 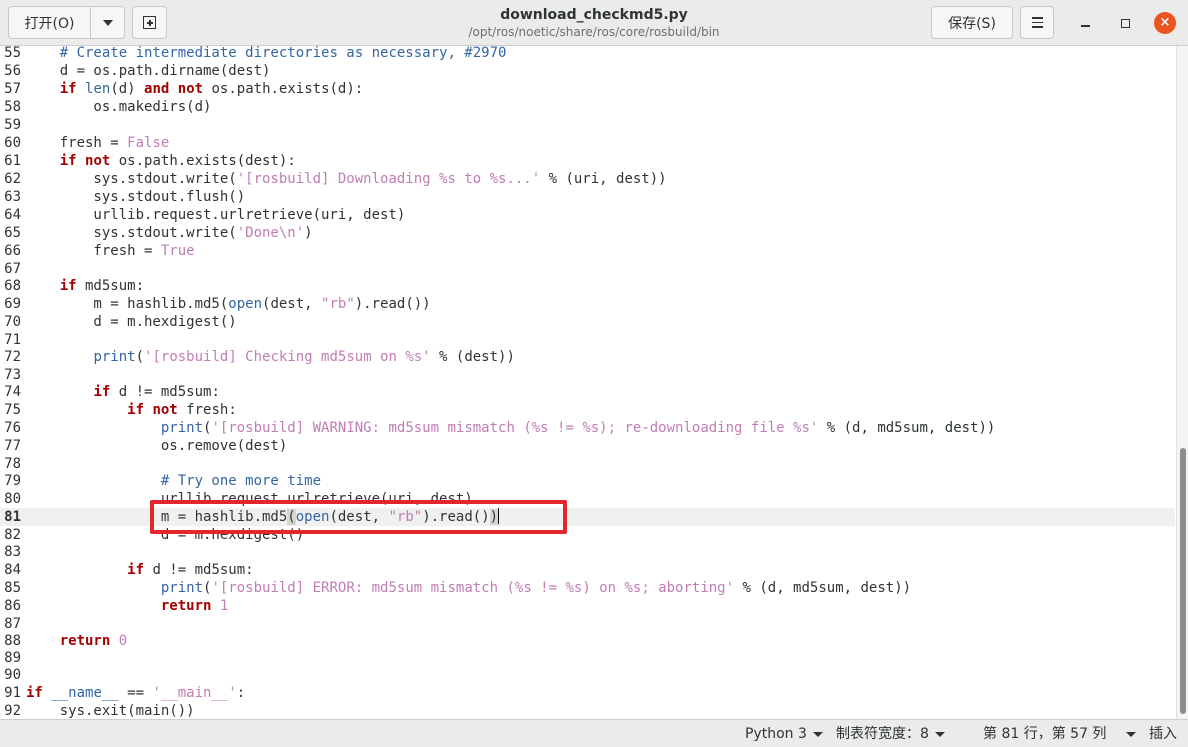 What do you see at coordinates (263, 516) in the screenshot?
I see `code-text: m = hashlib.md5(open(dest, "rb").read())` at bounding box center [263, 516].